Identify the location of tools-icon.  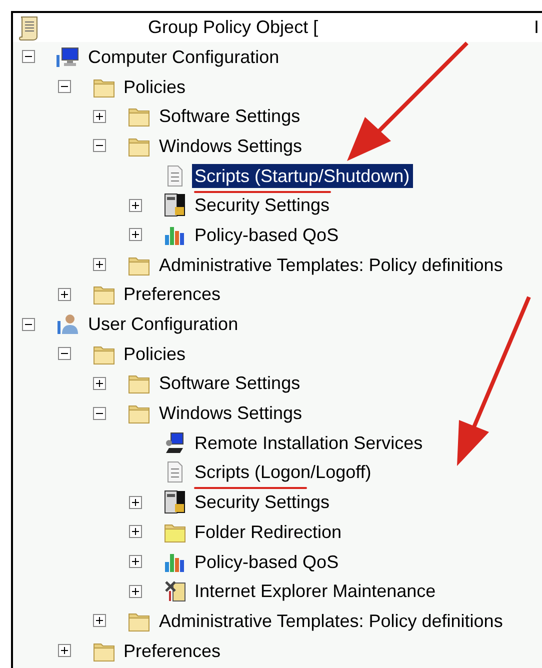
(174, 591).